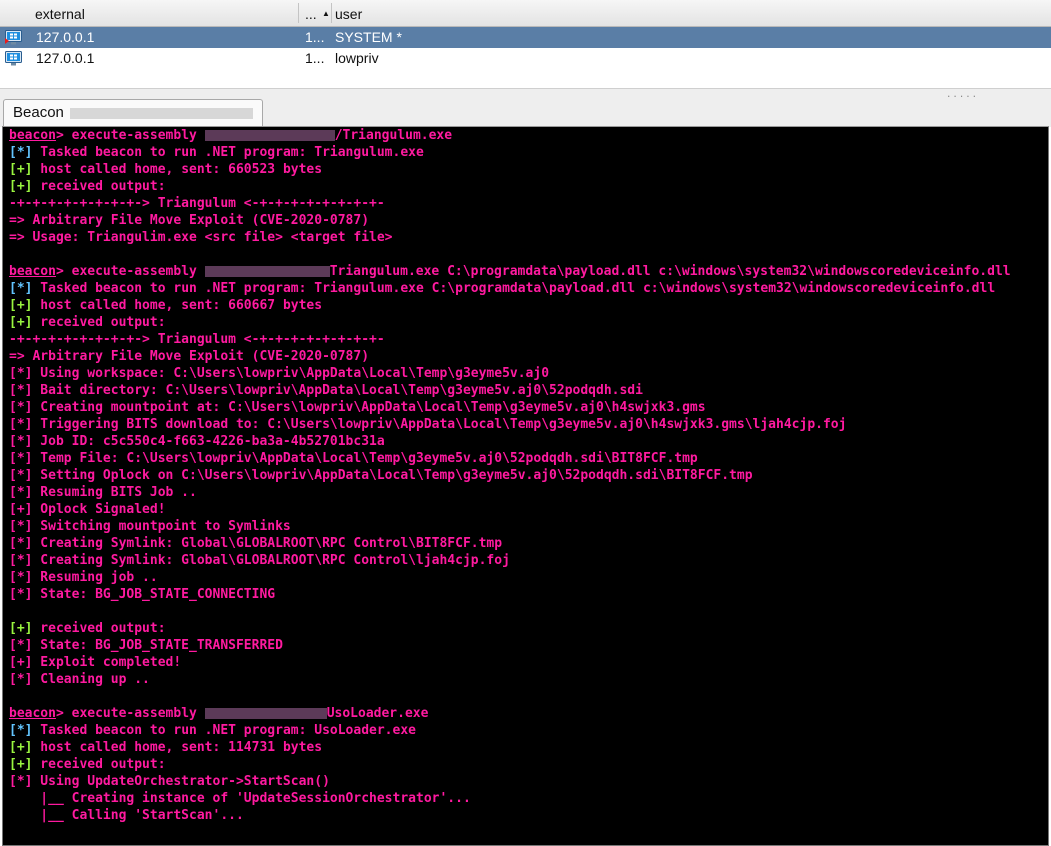  Describe the element at coordinates (83, 577) in the screenshot. I see `console-text: [*] Resuming job ..` at that location.